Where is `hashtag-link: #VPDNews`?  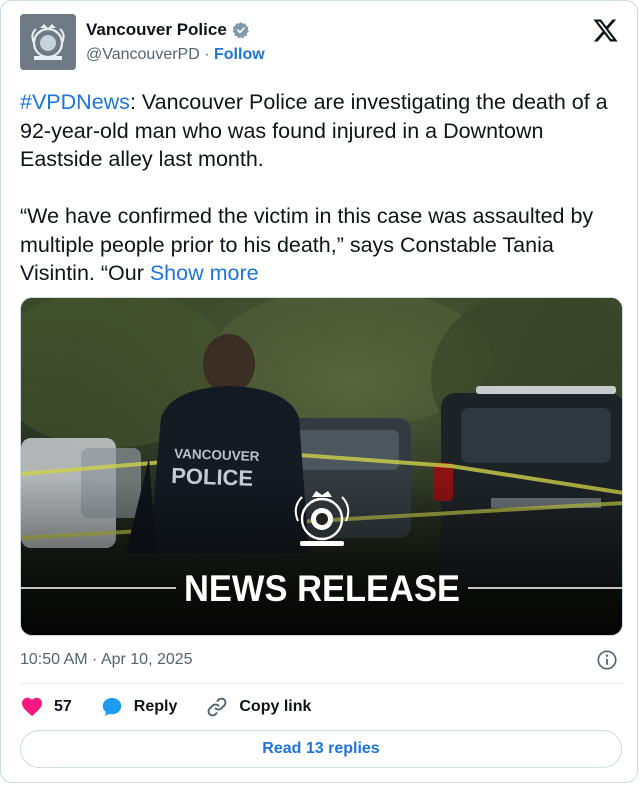
hashtag-link: #VPDNews is located at coordinates (75, 102).